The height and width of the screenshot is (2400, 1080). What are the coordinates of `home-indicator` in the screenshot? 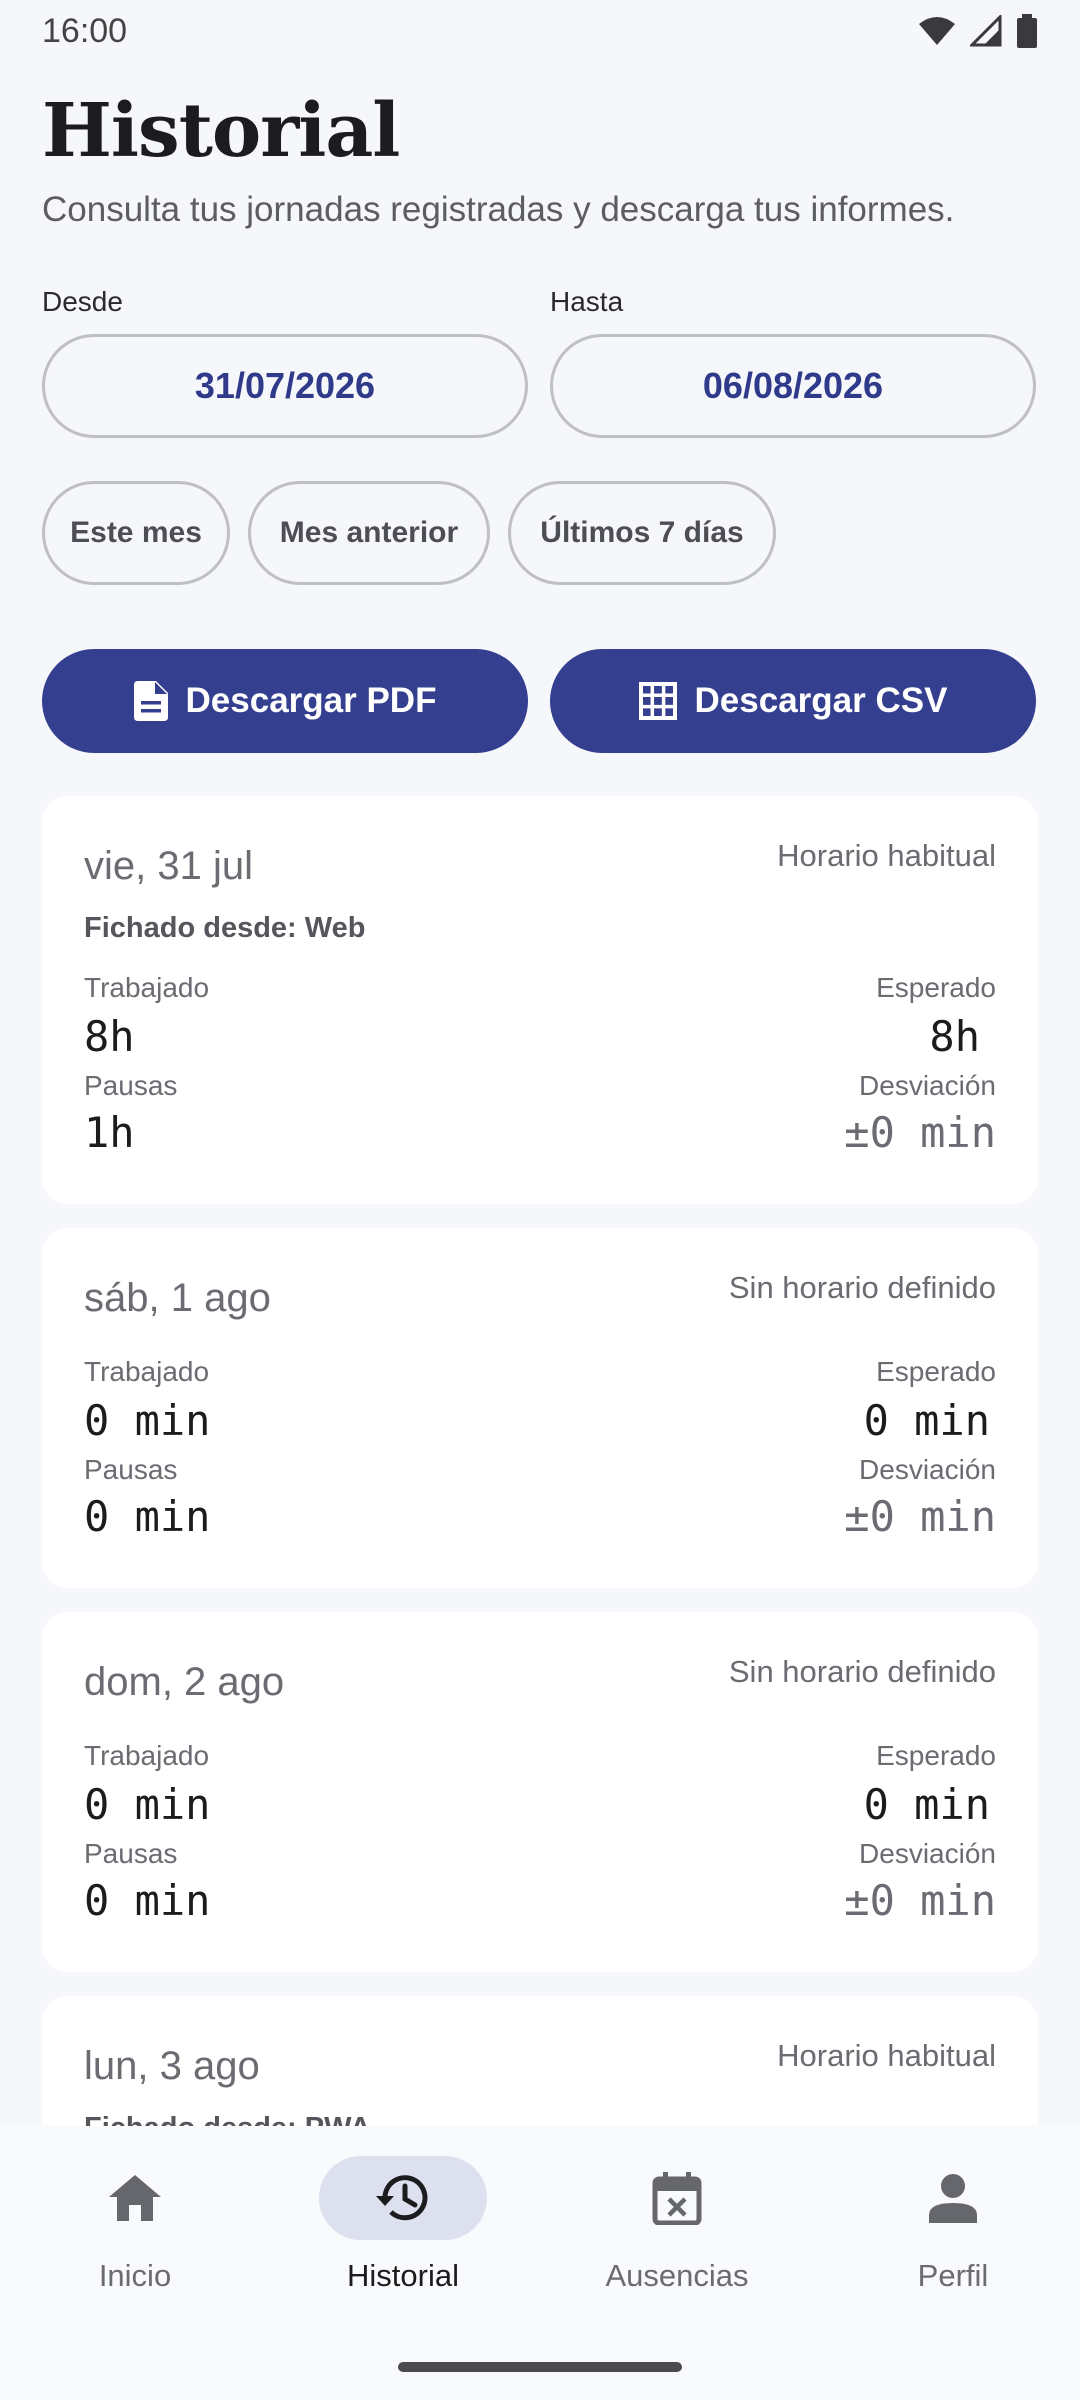 It's located at (540, 2367).